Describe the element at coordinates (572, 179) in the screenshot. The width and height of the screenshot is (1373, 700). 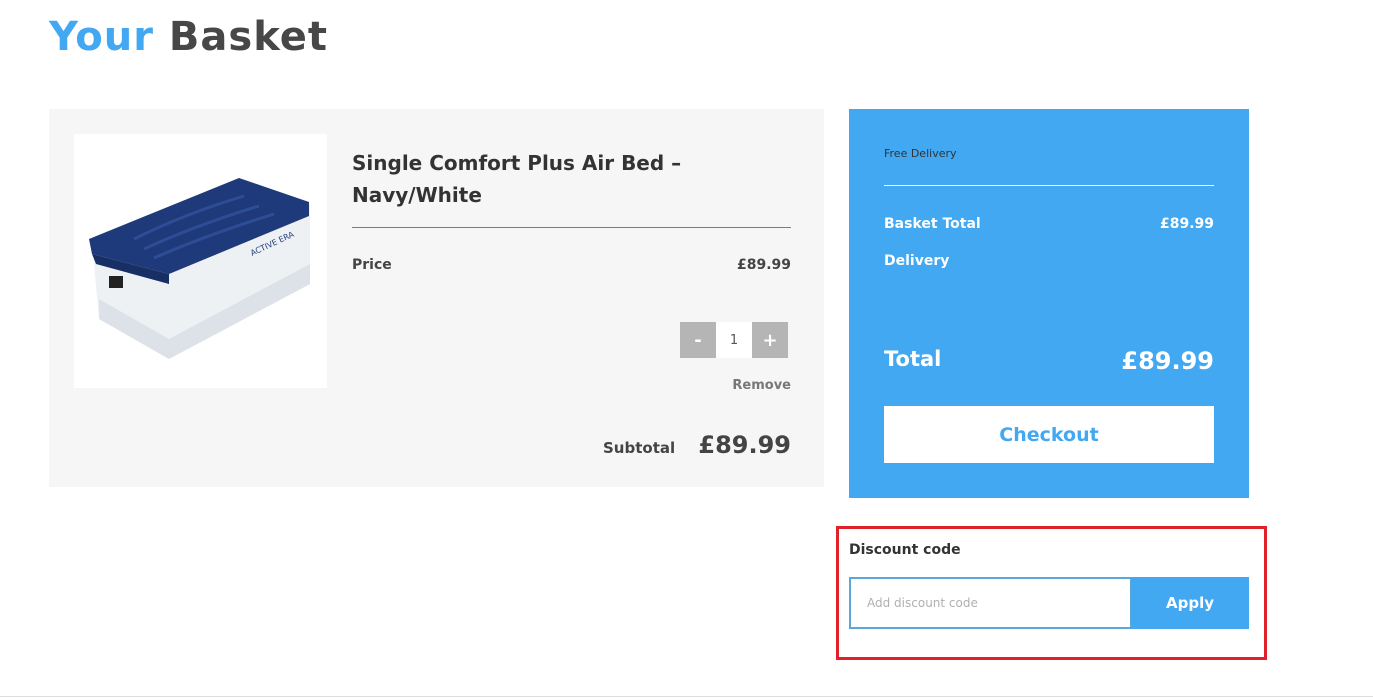
I see `product-name: Single Comfort Plus Air Bed – Navy/White` at that location.